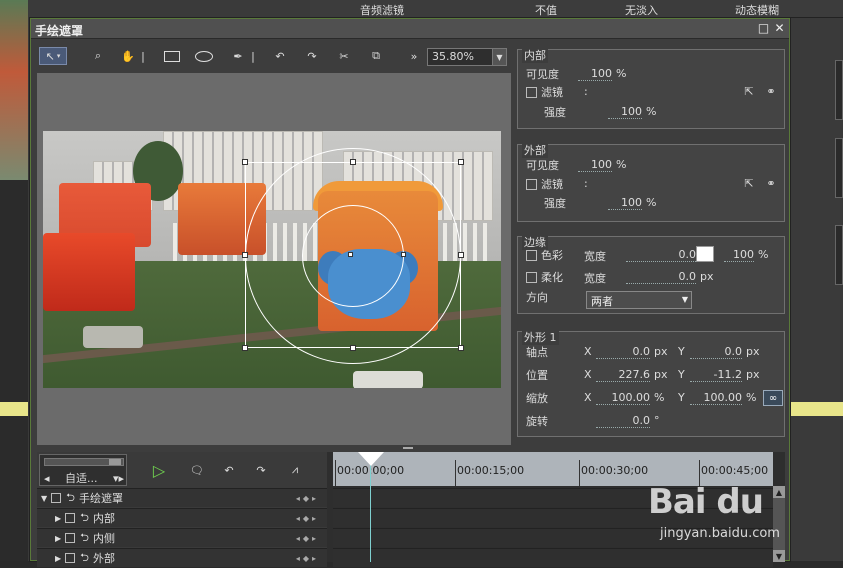 The height and width of the screenshot is (568, 843). I want to click on copy-icon: ⧉, so click(376, 55).